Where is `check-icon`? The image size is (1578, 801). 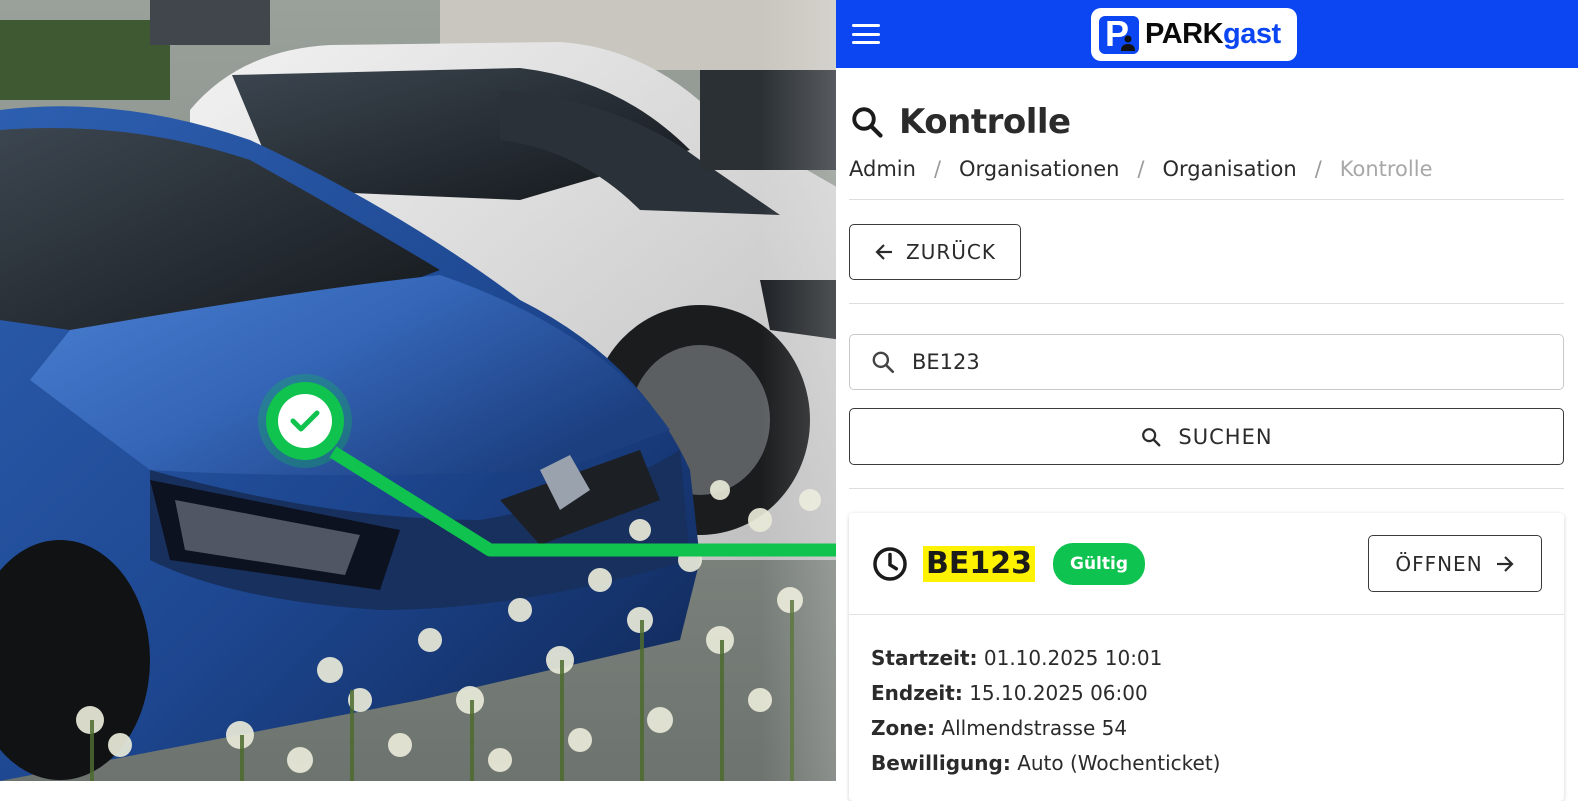 check-icon is located at coordinates (305, 421).